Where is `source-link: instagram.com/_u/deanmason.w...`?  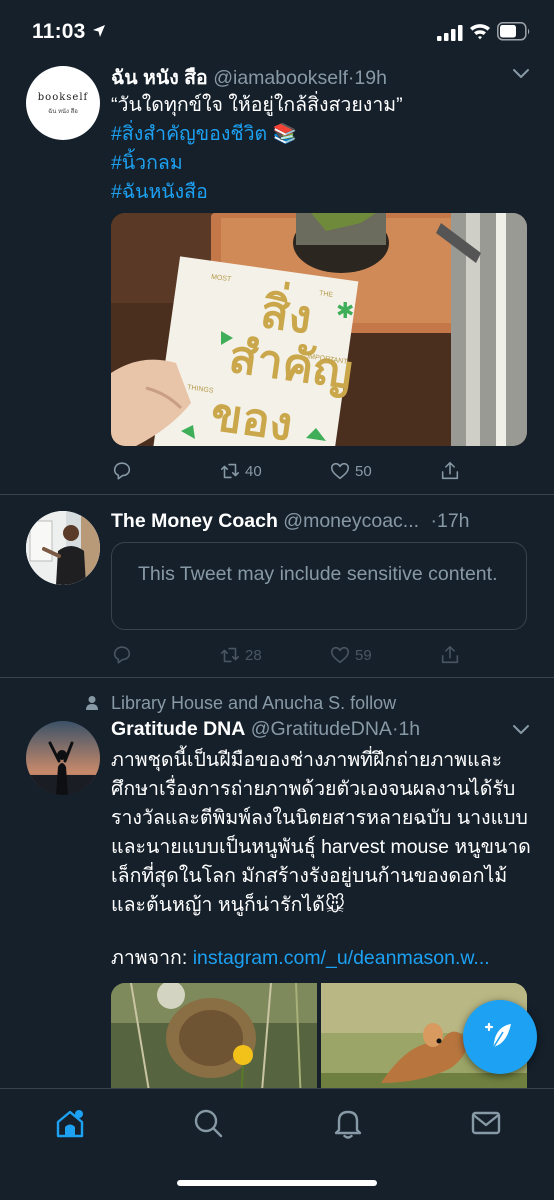
source-link: instagram.com/_u/deanmason.w... is located at coordinates (341, 958).